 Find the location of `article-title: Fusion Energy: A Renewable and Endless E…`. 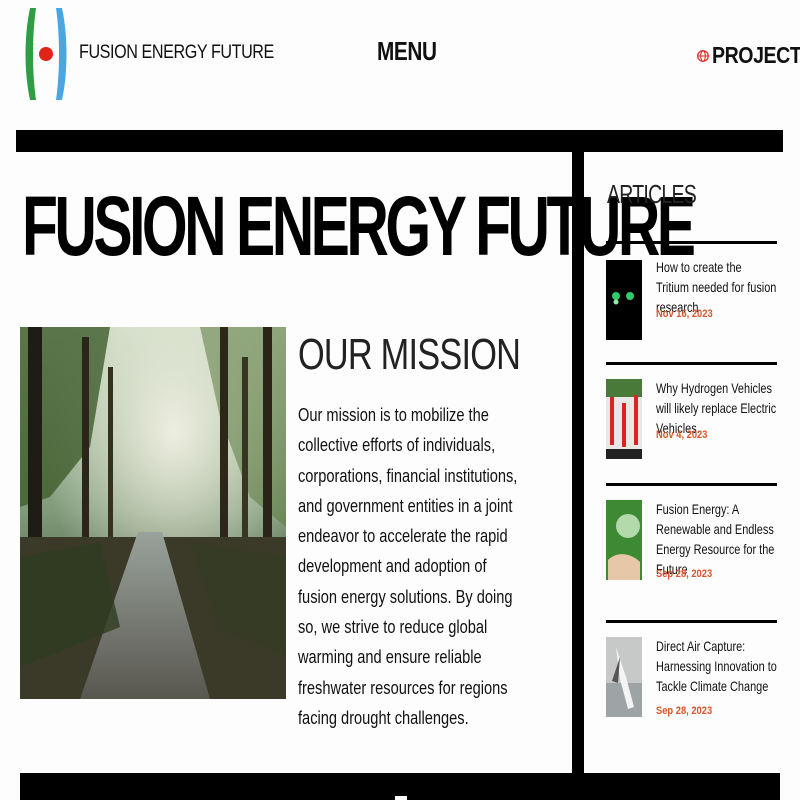

article-title: Fusion Energy: A Renewable and Endless E… is located at coordinates (716, 539).